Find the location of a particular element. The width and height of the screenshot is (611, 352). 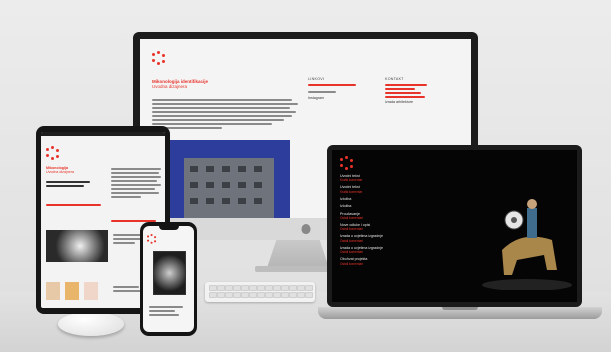

contact-label: KONTAKT is located at coordinates (394, 79).